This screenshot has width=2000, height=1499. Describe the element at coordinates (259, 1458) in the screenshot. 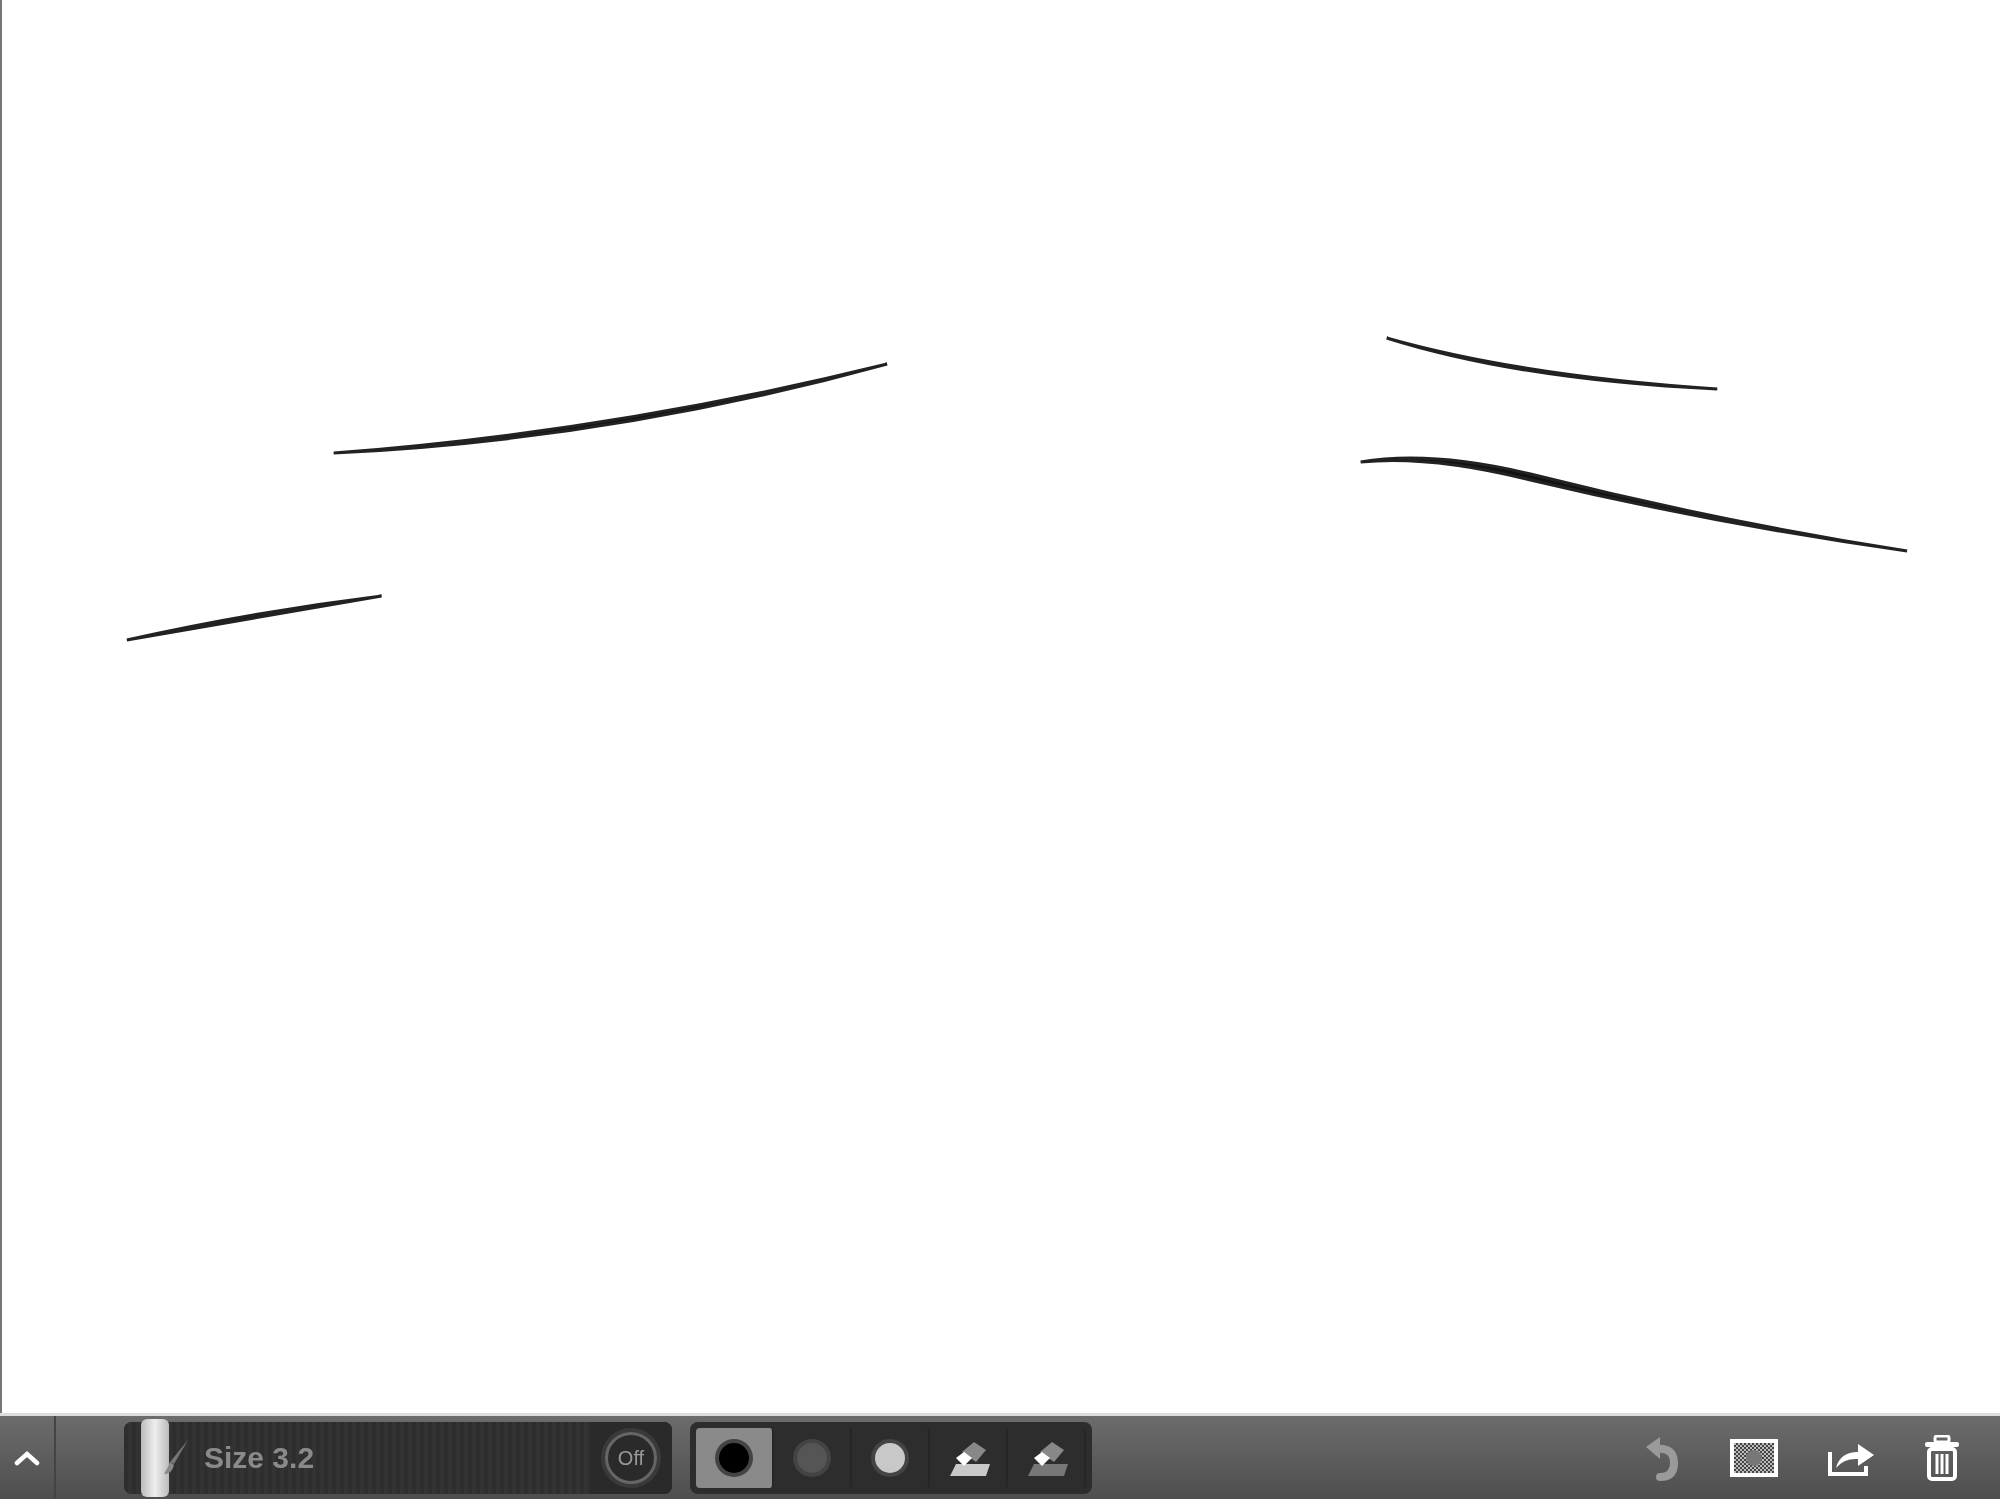

I see `brush-size-label: Size 3.2` at that location.